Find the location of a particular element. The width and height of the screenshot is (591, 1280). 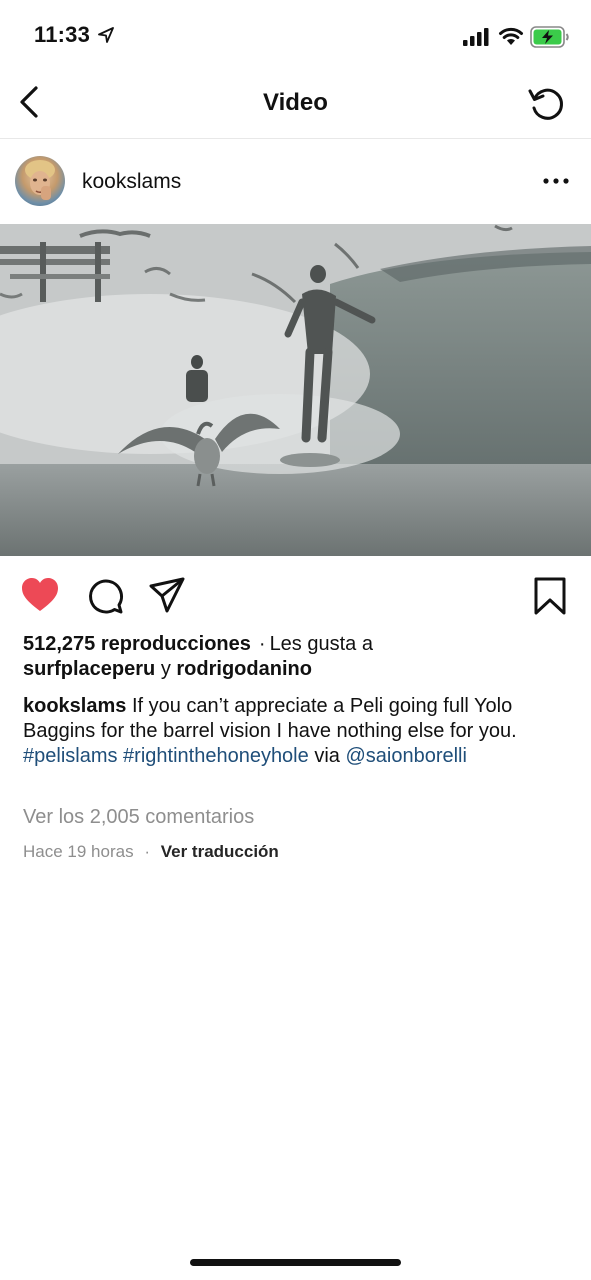

bookmark-icon is located at coordinates (550, 596).